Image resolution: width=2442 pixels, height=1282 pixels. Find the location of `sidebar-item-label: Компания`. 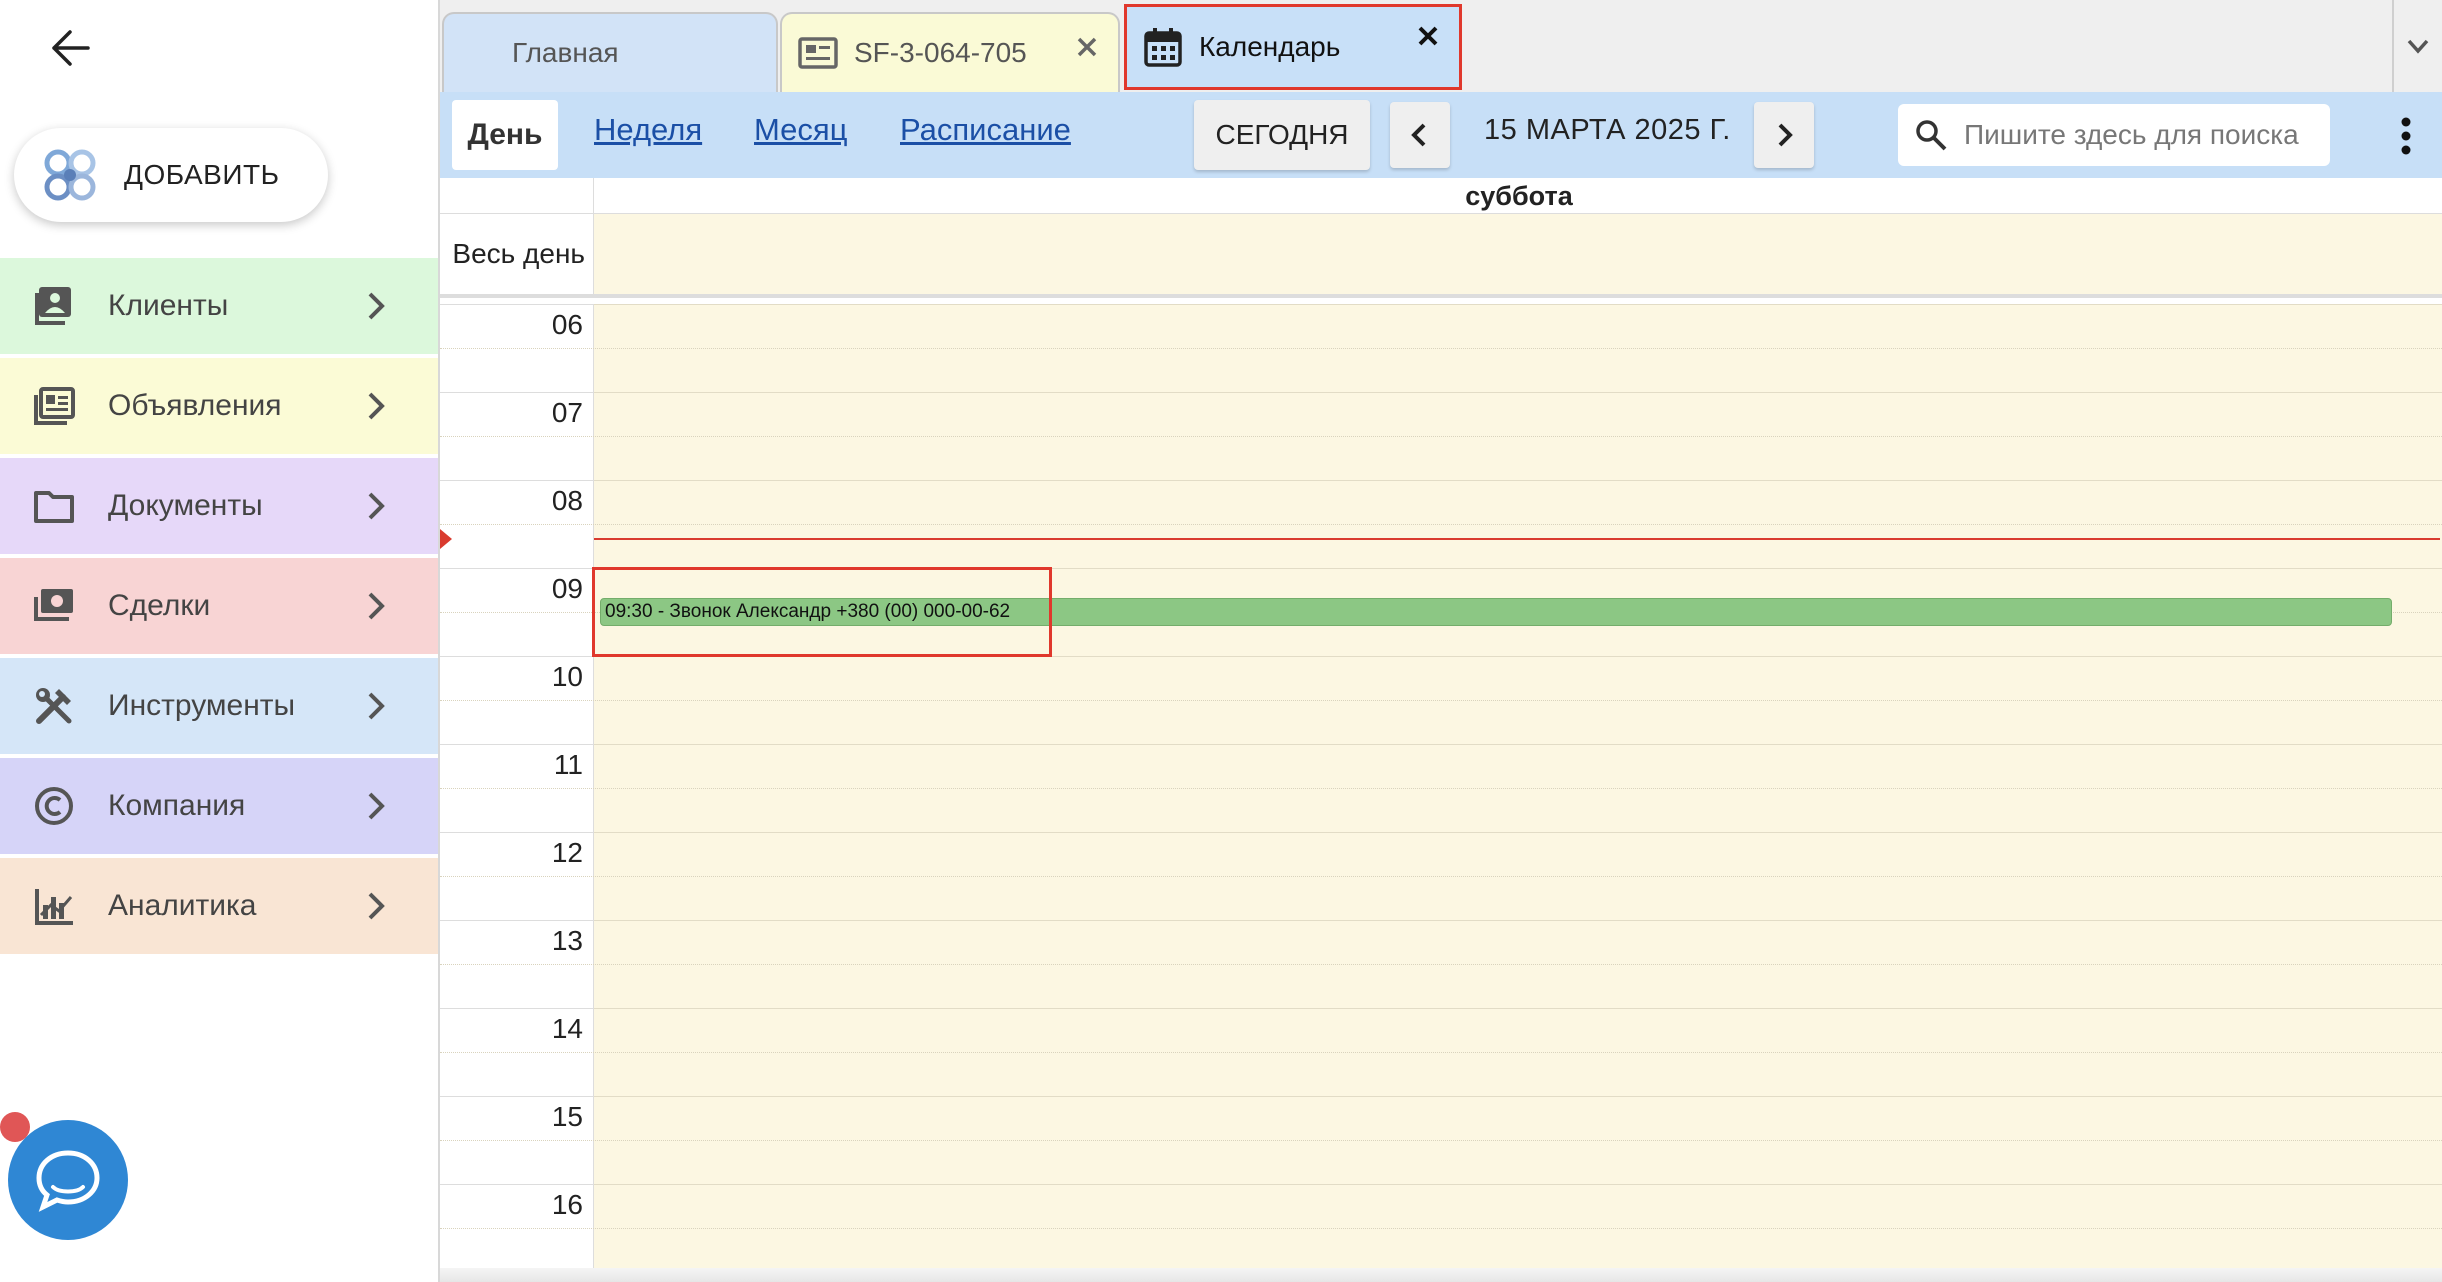

sidebar-item-label: Компания is located at coordinates (177, 805).